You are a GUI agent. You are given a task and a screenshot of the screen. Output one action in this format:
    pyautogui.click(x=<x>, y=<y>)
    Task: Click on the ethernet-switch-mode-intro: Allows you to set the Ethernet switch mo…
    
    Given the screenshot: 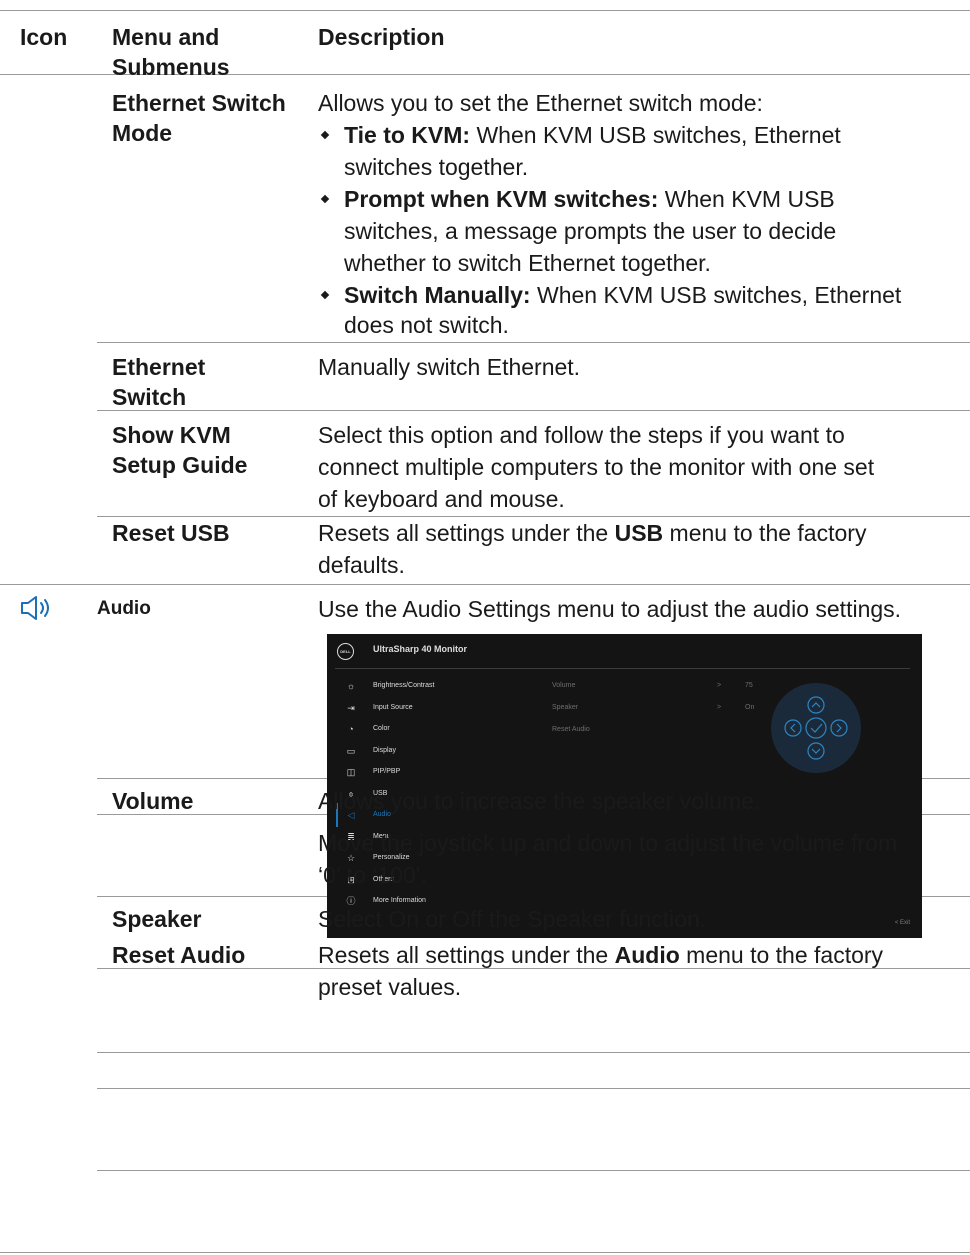 What is the action you would take?
    pyautogui.click(x=540, y=103)
    